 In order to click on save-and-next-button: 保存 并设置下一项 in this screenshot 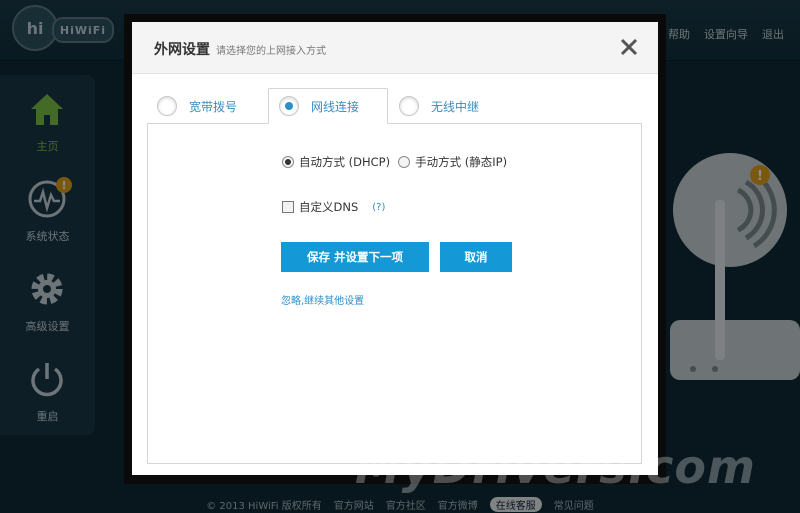, I will do `click(355, 257)`.